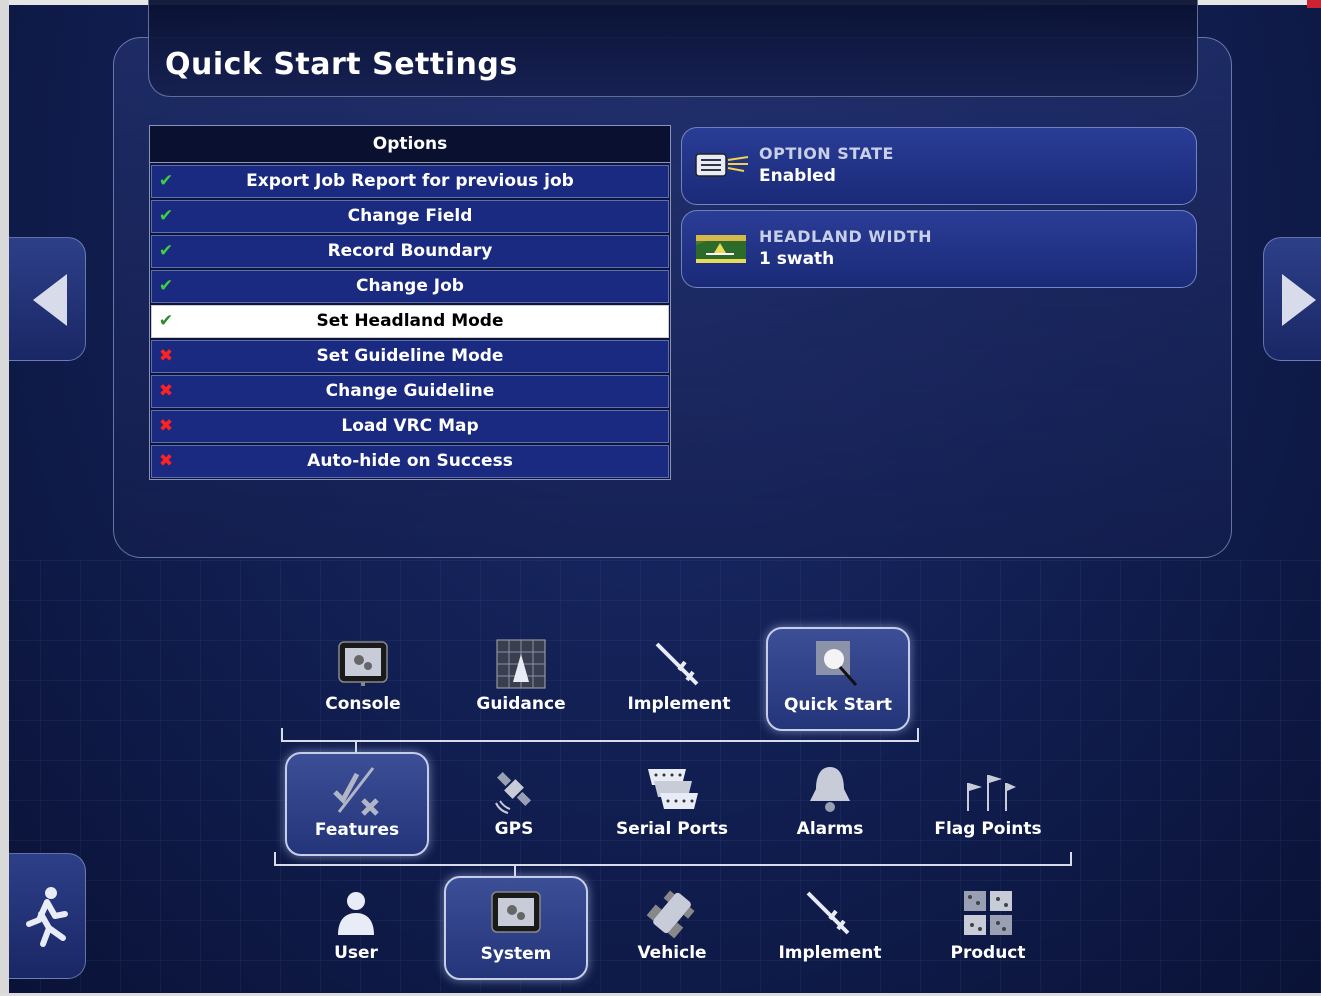 Image resolution: width=1321 pixels, height=996 pixels. I want to click on nav-label: Console, so click(363, 704).